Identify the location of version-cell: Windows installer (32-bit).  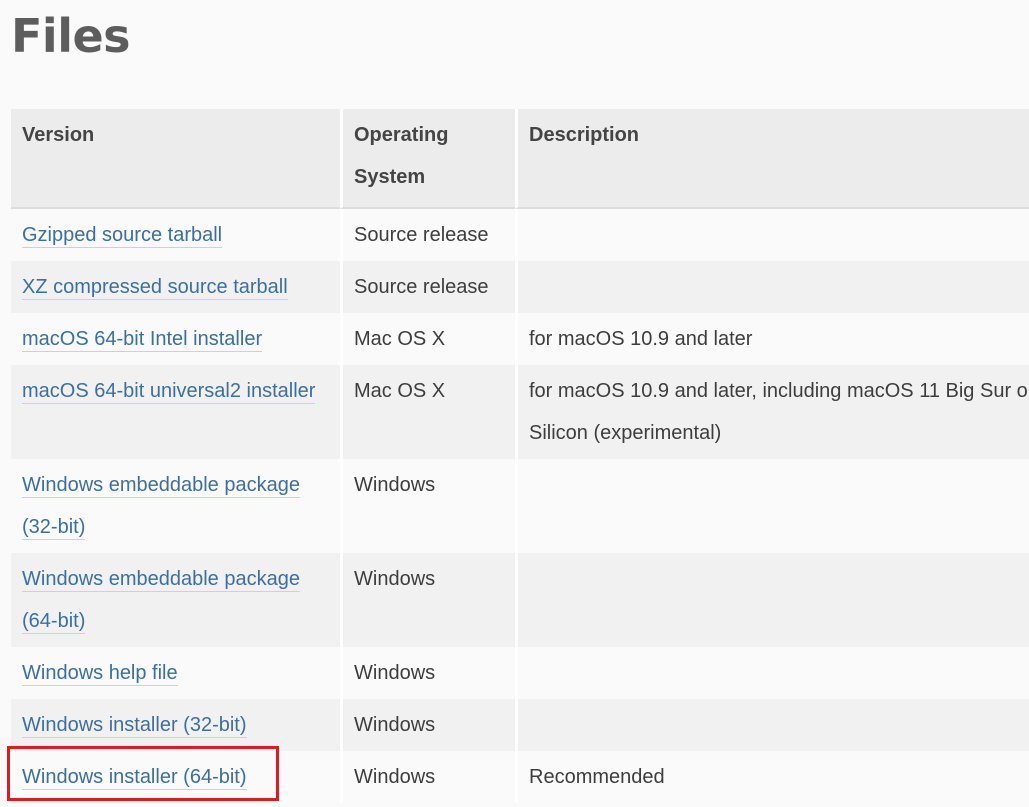
(175, 725).